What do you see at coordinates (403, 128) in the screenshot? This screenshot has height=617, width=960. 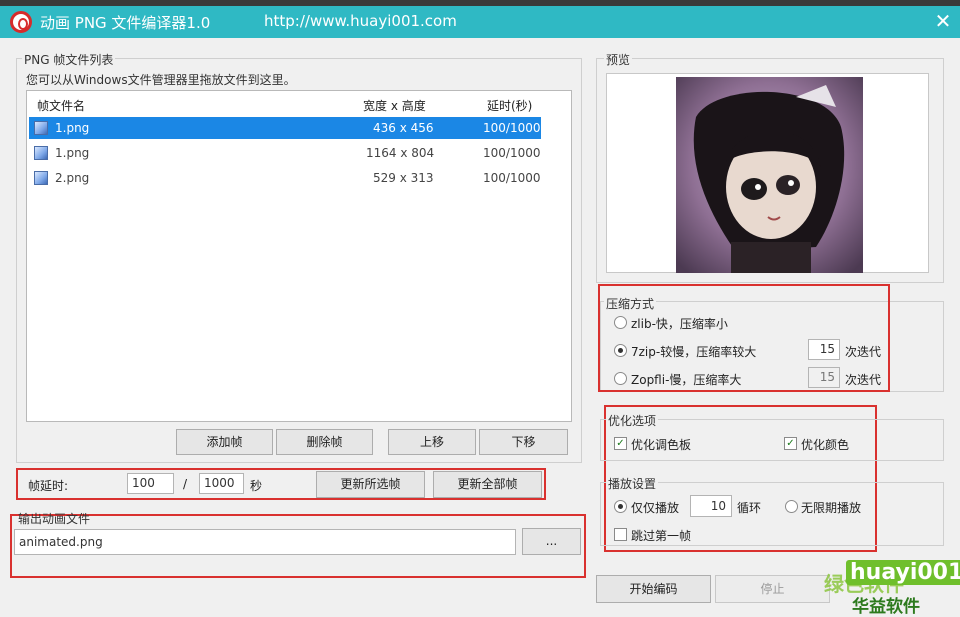 I see `row-size: 436 x 456` at bounding box center [403, 128].